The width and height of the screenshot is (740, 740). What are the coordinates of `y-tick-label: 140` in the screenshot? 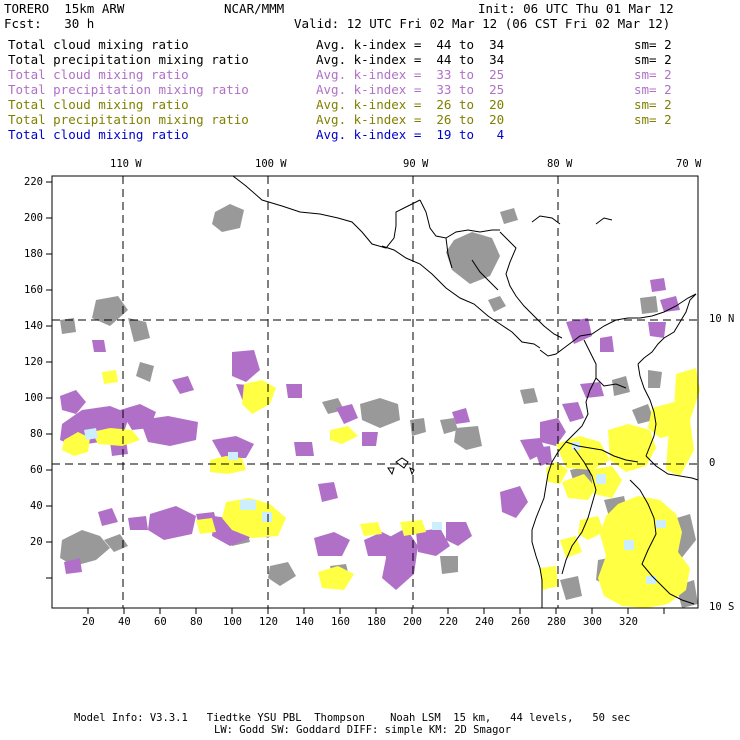 It's located at (33, 326).